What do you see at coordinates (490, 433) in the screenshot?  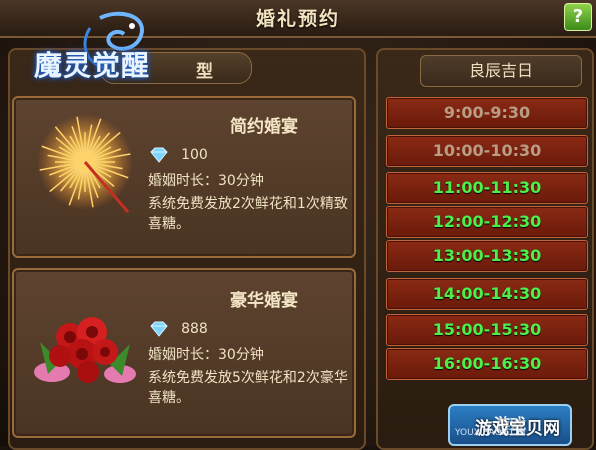 I see `watermark-url: YOUXIBAO.COM` at bounding box center [490, 433].